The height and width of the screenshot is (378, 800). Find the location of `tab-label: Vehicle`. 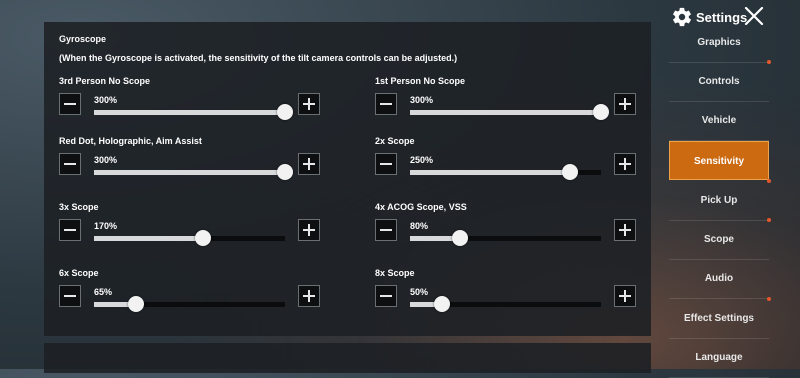

tab-label: Vehicle is located at coordinates (719, 120).